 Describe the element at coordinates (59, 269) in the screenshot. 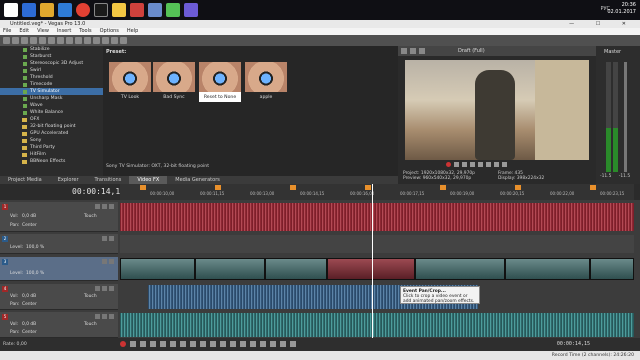

I see `track-header-video-3: 3 Level: 100,0 %` at that location.